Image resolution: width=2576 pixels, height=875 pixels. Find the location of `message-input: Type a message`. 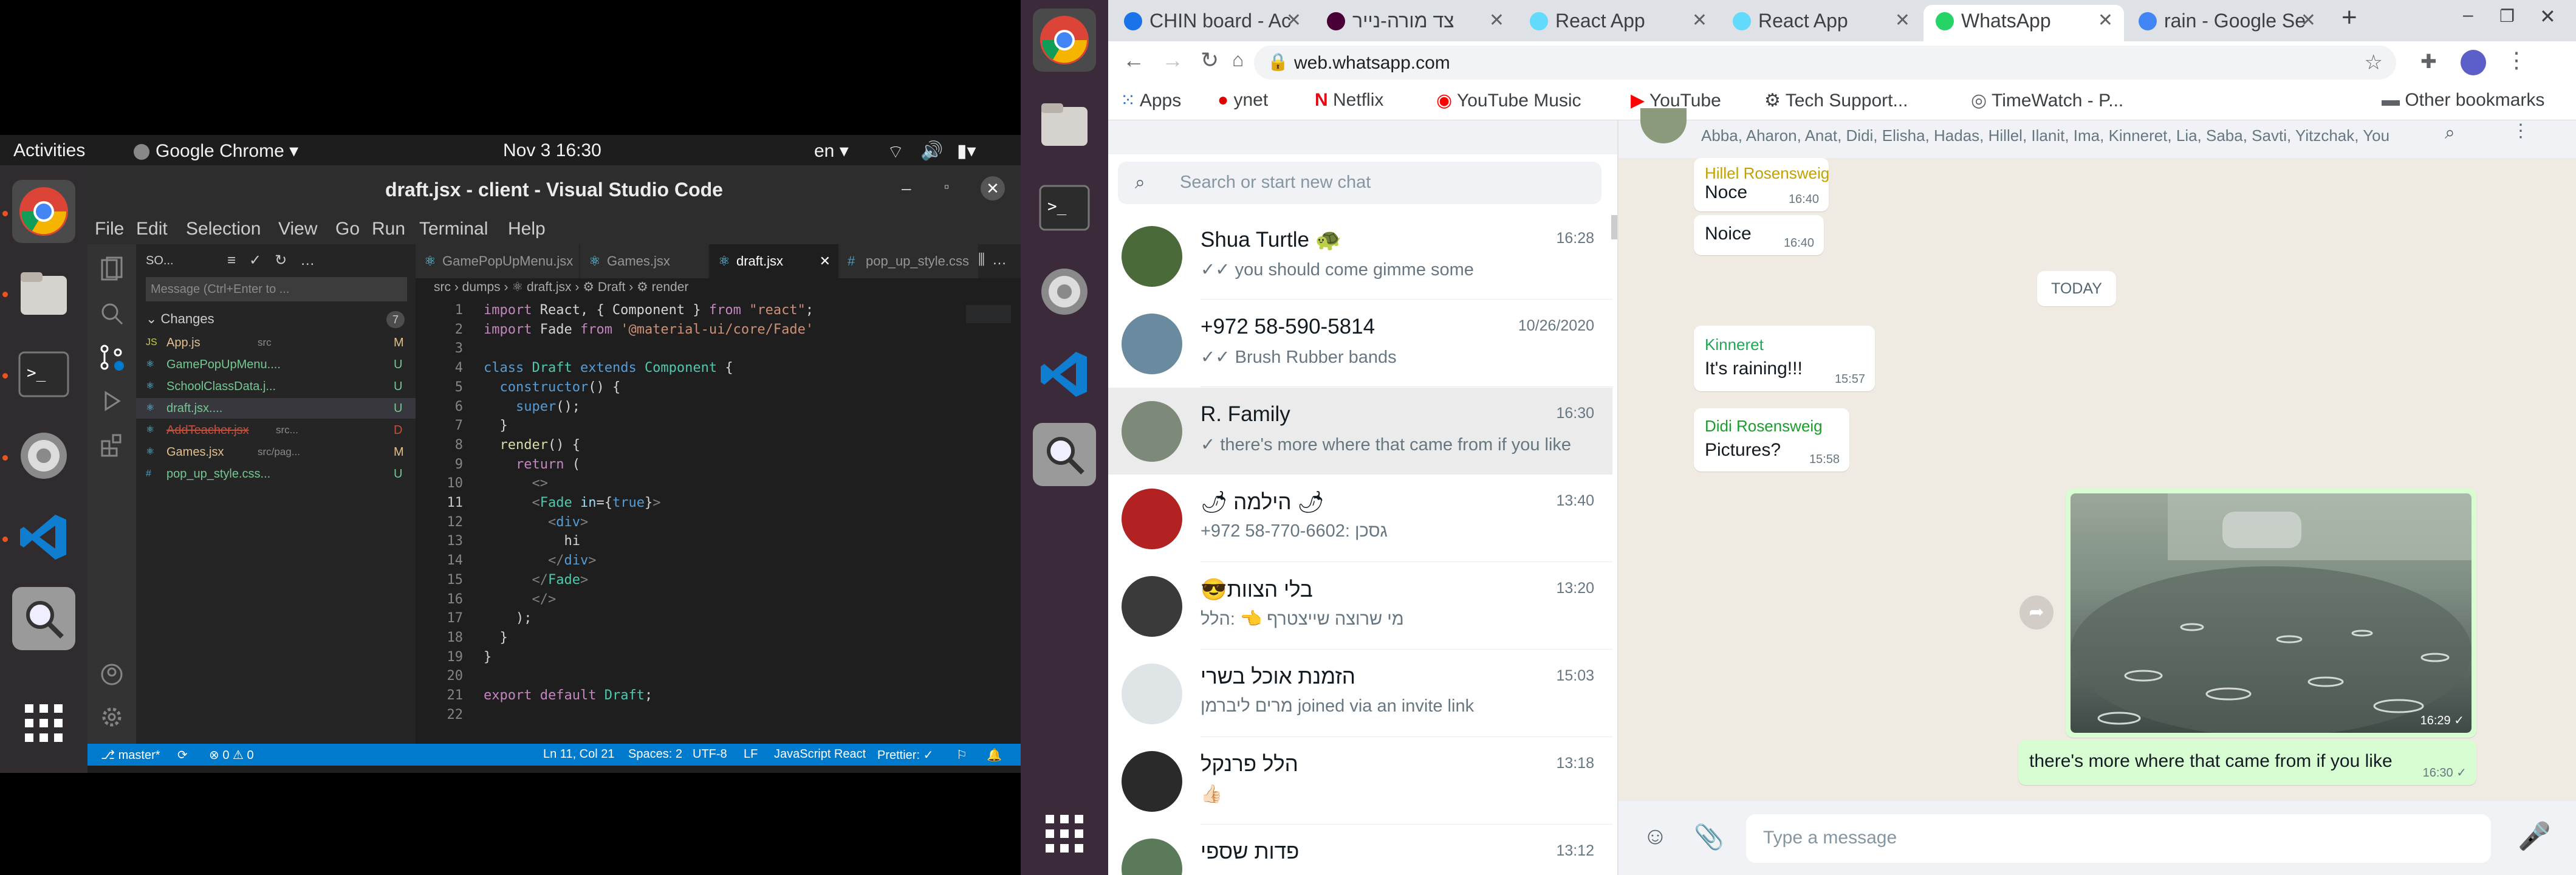

message-input: Type a message is located at coordinates (2118, 838).